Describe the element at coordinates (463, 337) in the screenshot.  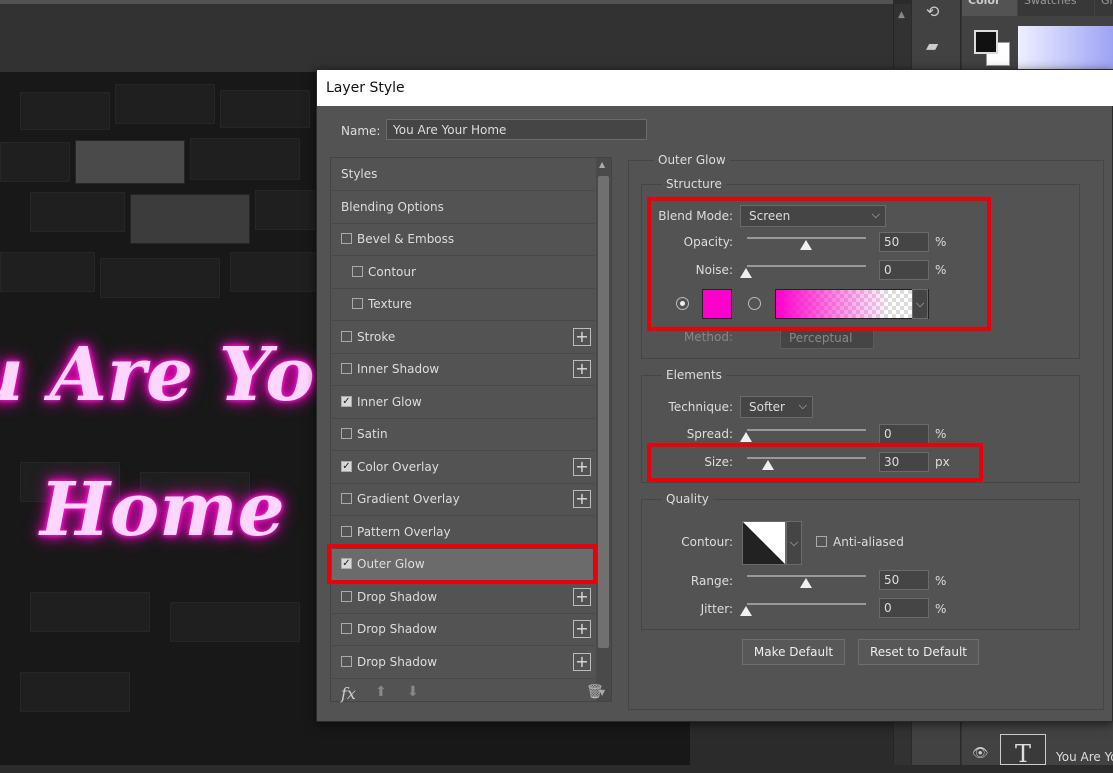
I see `style-item: Stroke +` at that location.